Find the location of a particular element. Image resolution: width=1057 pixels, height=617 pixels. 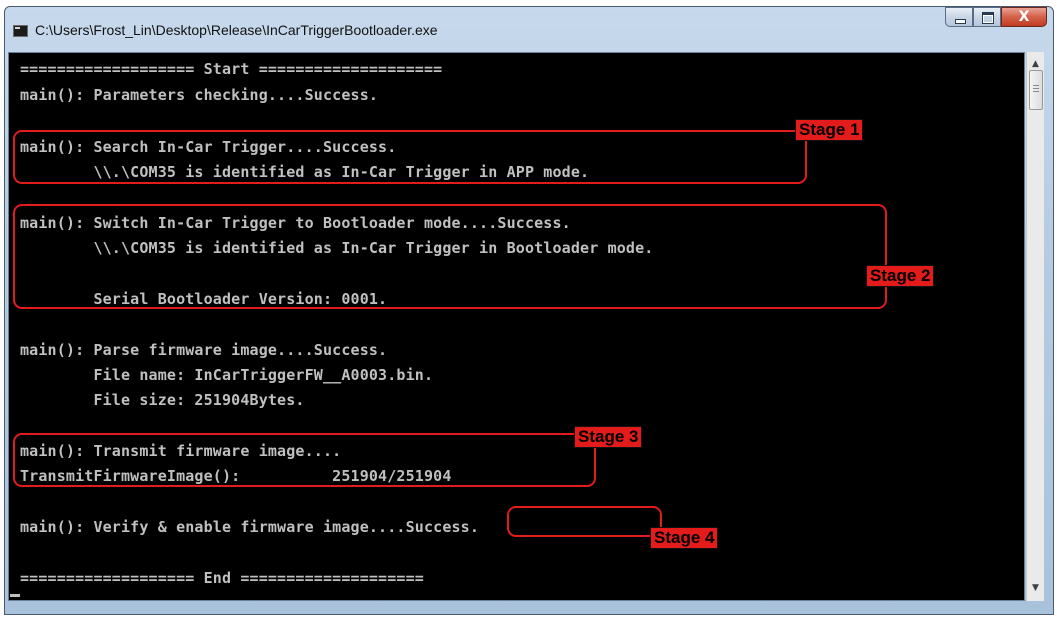

stage-4-highlight-box is located at coordinates (584, 521).